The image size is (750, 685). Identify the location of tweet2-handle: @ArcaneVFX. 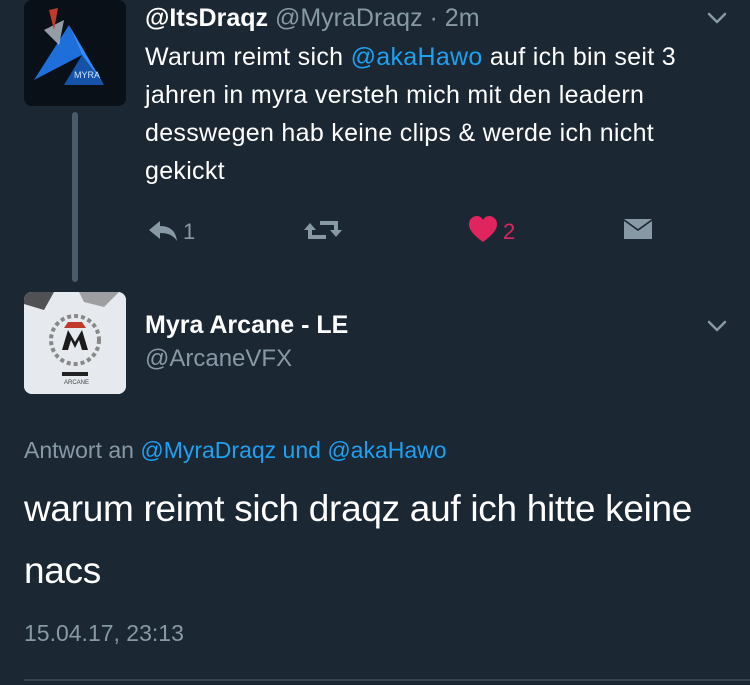
(218, 359).